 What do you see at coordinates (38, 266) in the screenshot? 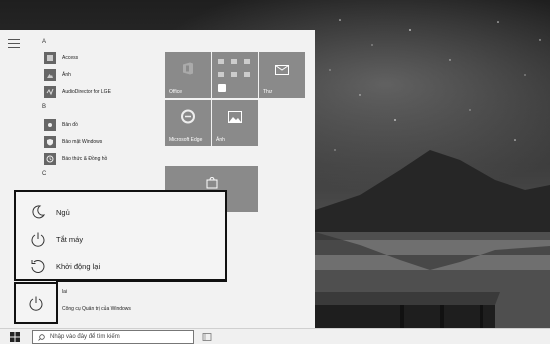
I see `restart-icon` at bounding box center [38, 266].